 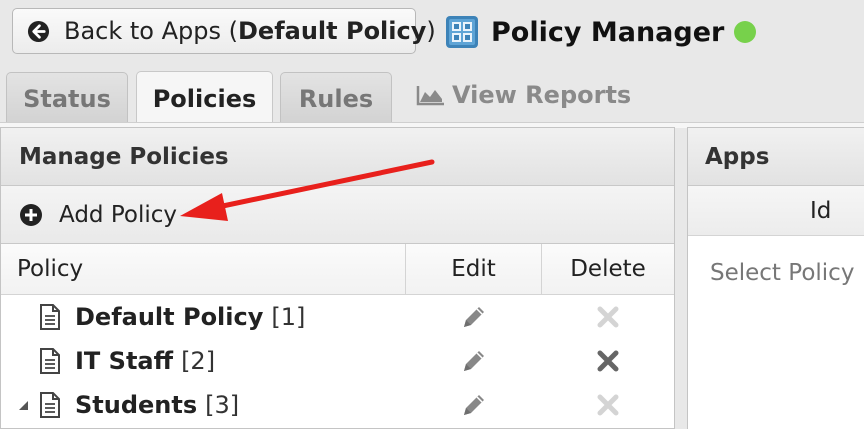 I want to click on add-policy-label: Add Policy, so click(x=118, y=214).